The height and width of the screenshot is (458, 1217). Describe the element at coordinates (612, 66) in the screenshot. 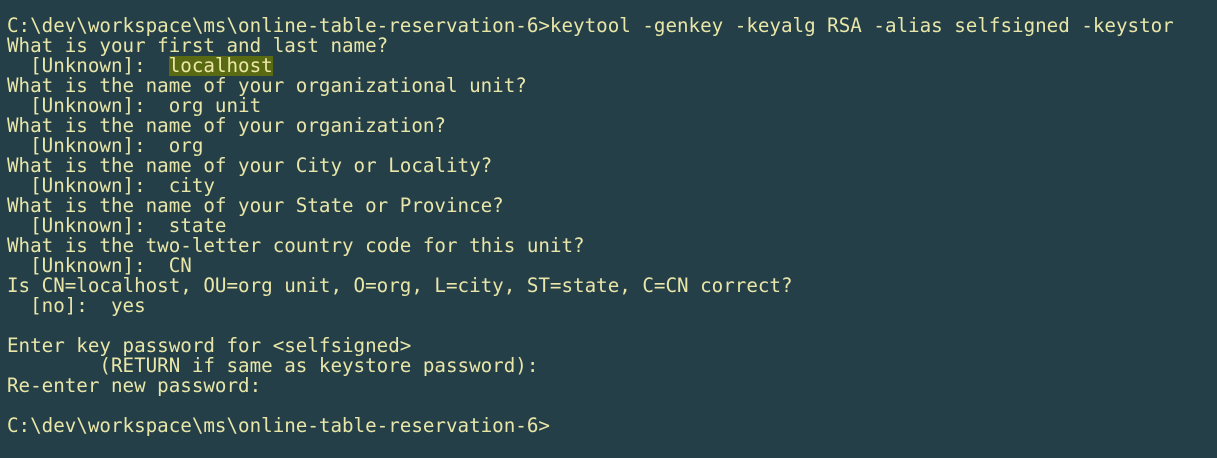

I see `prompt-name-answer-line: [Unknown]: localhost` at that location.